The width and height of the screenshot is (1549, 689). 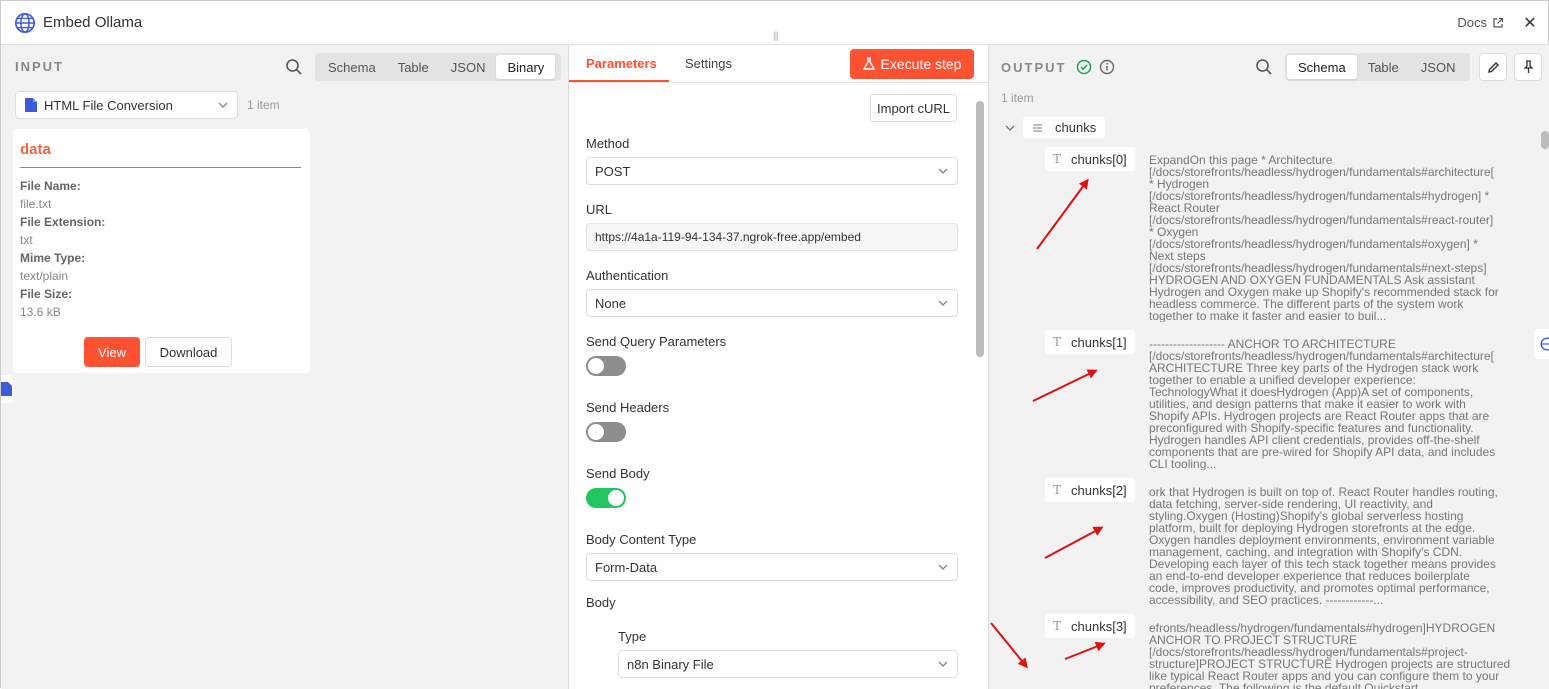 I want to click on info-icon, so click(x=1107, y=67).